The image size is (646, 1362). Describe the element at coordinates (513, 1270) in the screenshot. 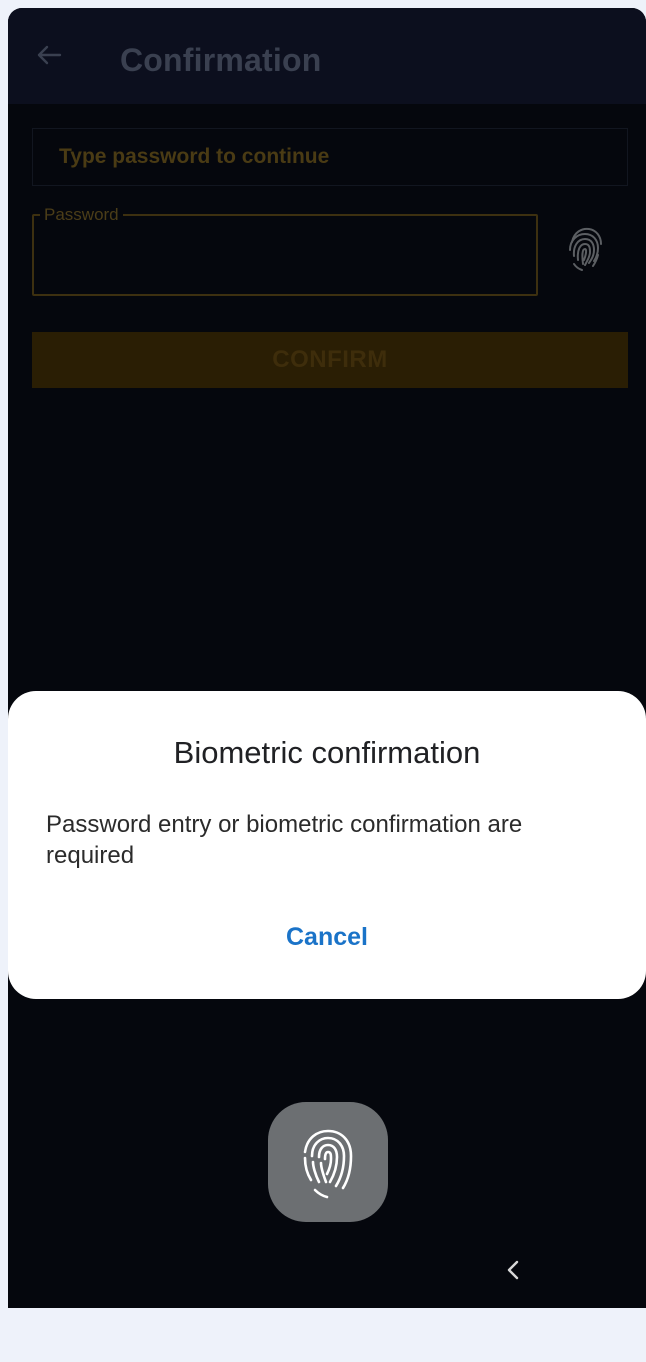

I see `nav-back-icon` at that location.